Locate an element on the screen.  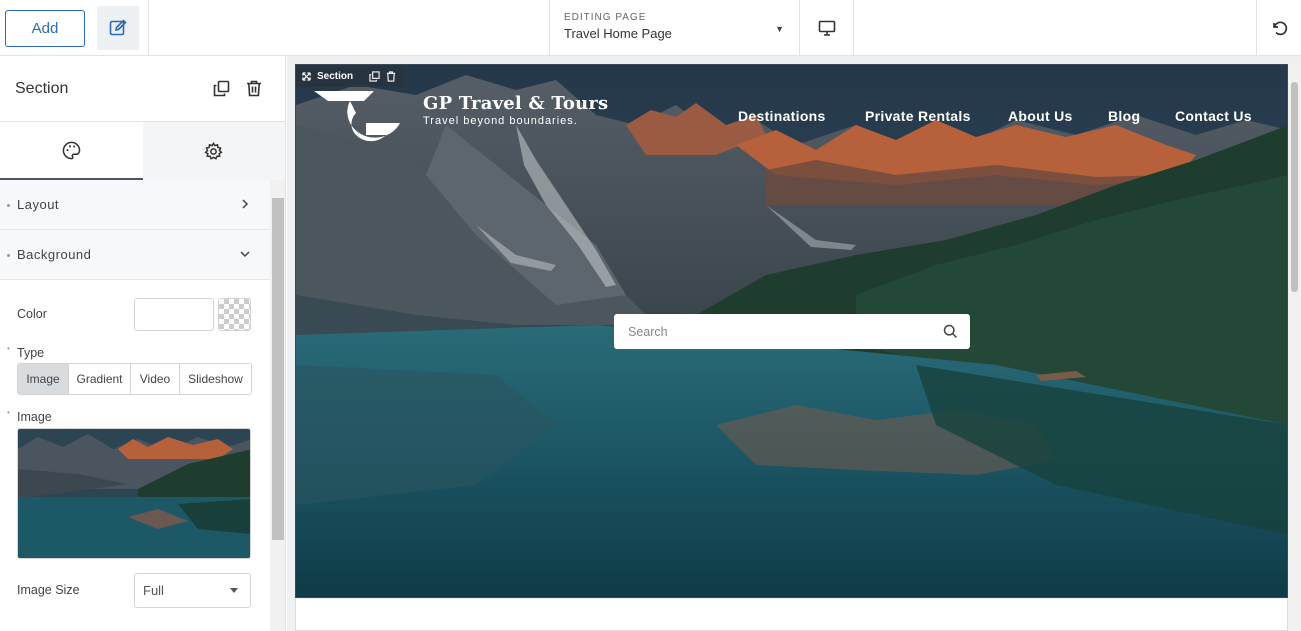
desktop-icon is located at coordinates (827, 28).